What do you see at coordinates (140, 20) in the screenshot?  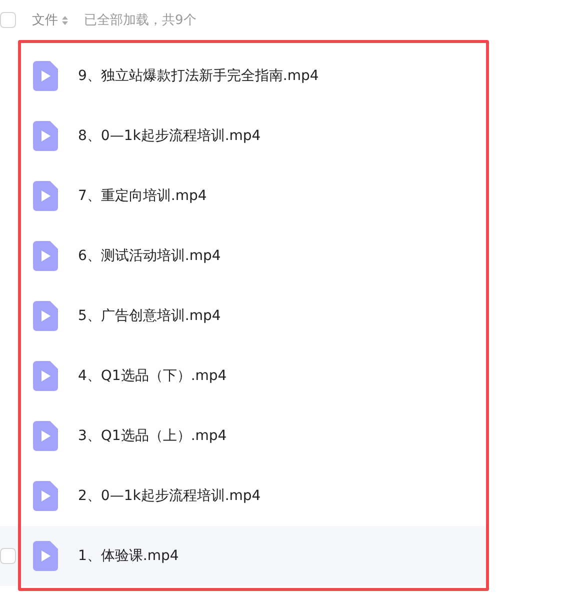 I see `load-status: 已全部加载，共9个` at bounding box center [140, 20].